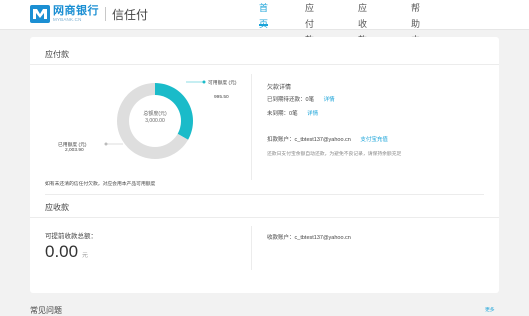  What do you see at coordinates (309, 22) in the screenshot?
I see `nav-item-payable: 应付款` at bounding box center [309, 22].